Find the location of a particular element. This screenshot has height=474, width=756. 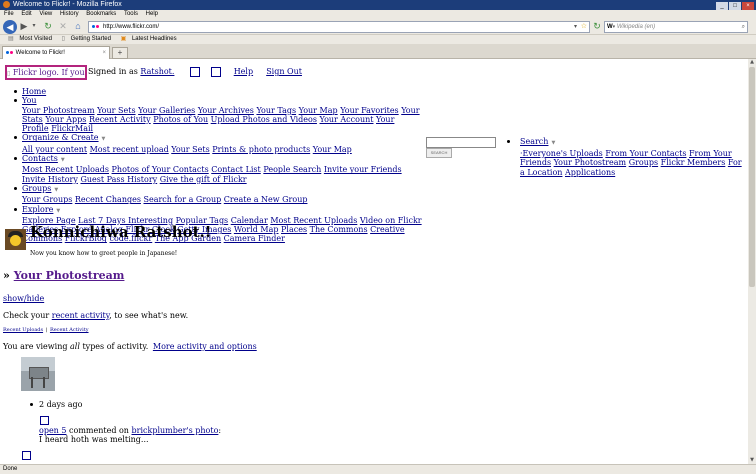

you-link-flickrmail: FlickrMail is located at coordinates (72, 128).